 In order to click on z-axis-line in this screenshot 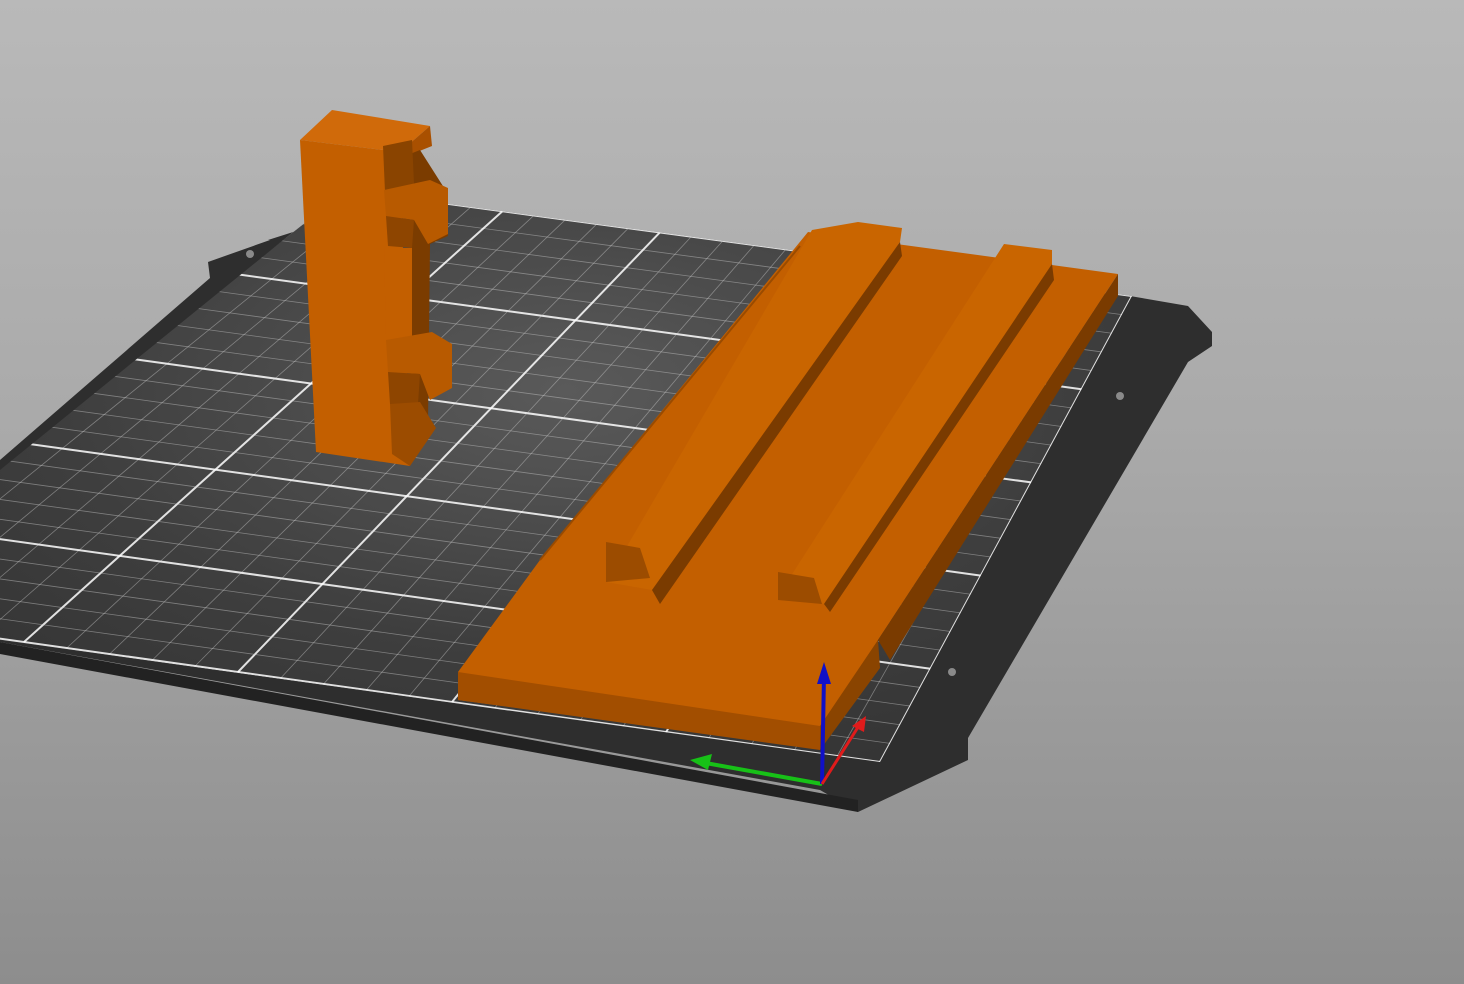, I will do `click(823, 730)`.